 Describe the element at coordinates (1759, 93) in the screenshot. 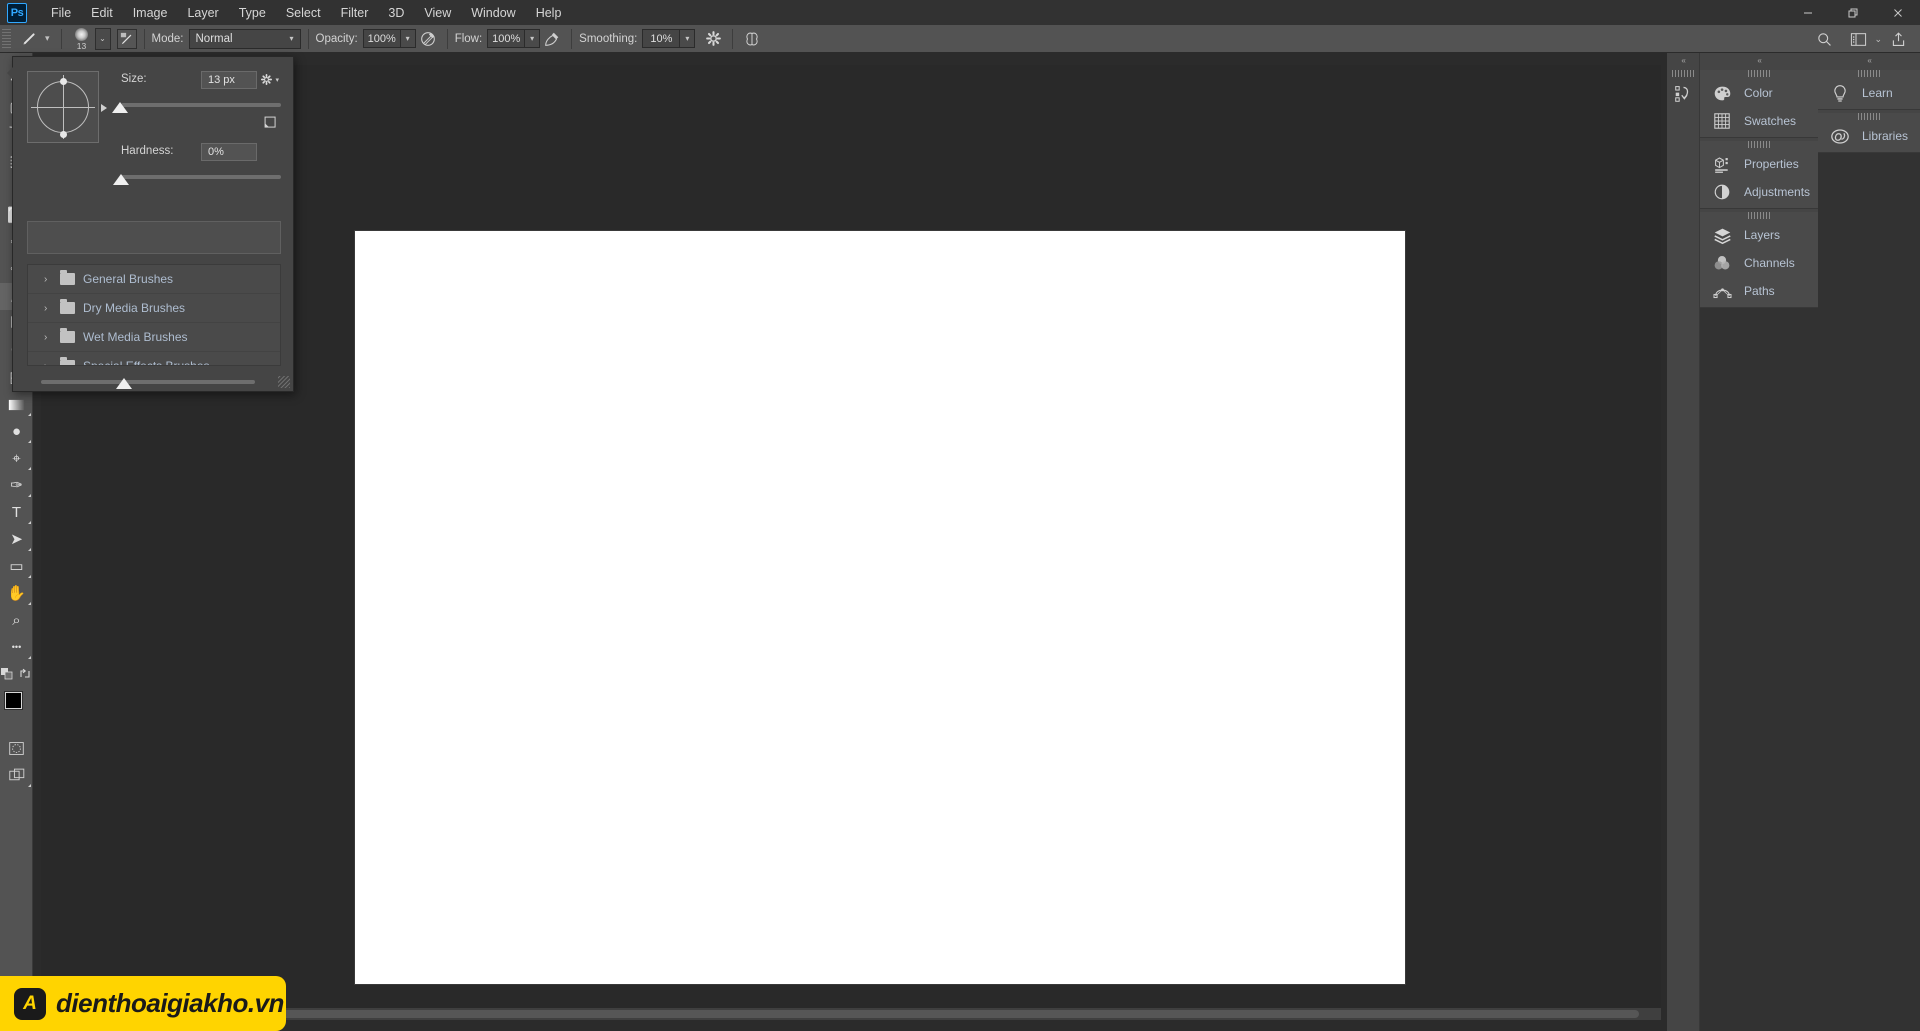

I see `panel-row-color: Color` at that location.